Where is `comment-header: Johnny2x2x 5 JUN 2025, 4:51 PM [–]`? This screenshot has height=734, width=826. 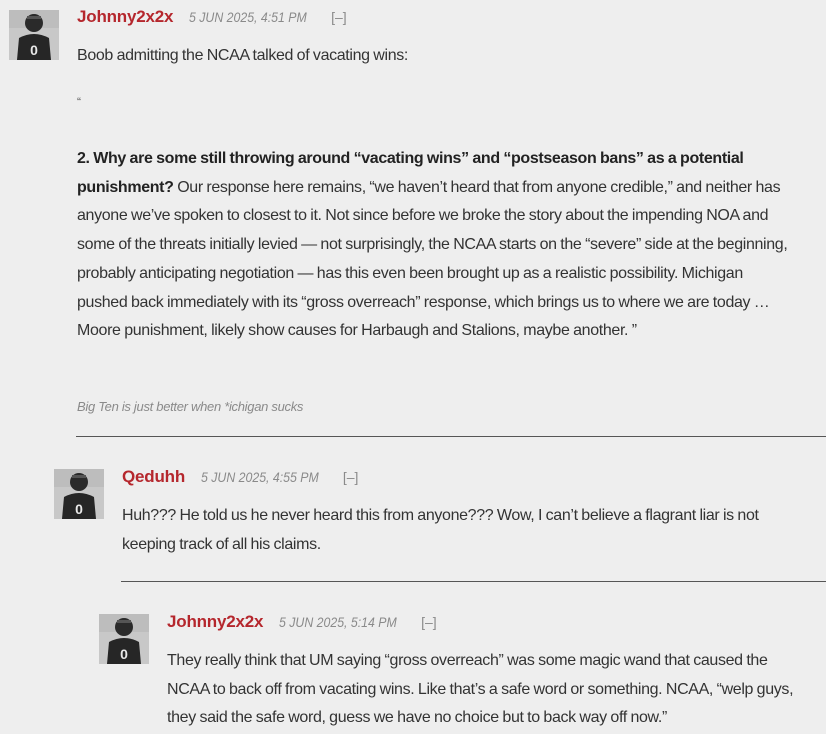
comment-header: Johnny2x2x 5 JUN 2025, 4:51 PM [–] is located at coordinates (212, 17).